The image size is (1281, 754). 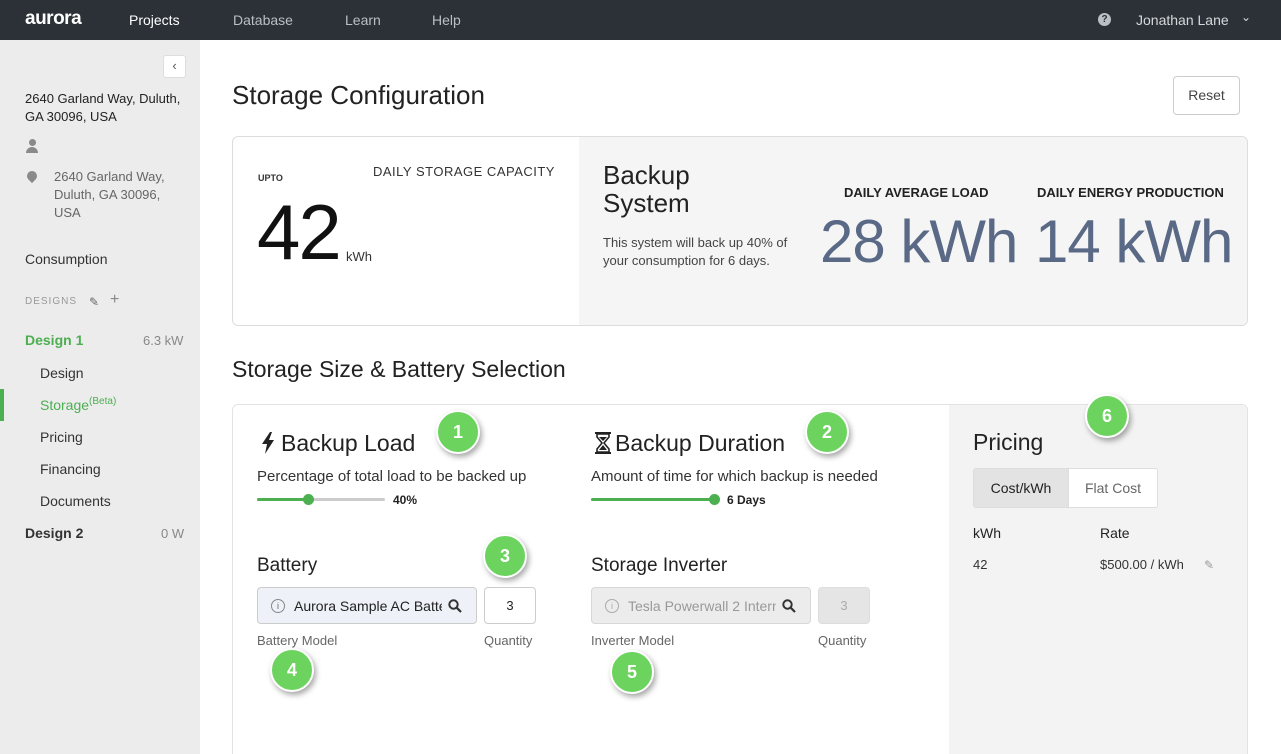 I want to click on callout-badge-2: 2, so click(x=827, y=432).